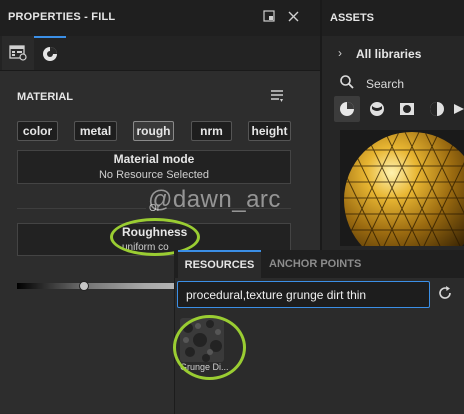  Describe the element at coordinates (352, 18) in the screenshot. I see `assets-title: ASSETS` at that location.